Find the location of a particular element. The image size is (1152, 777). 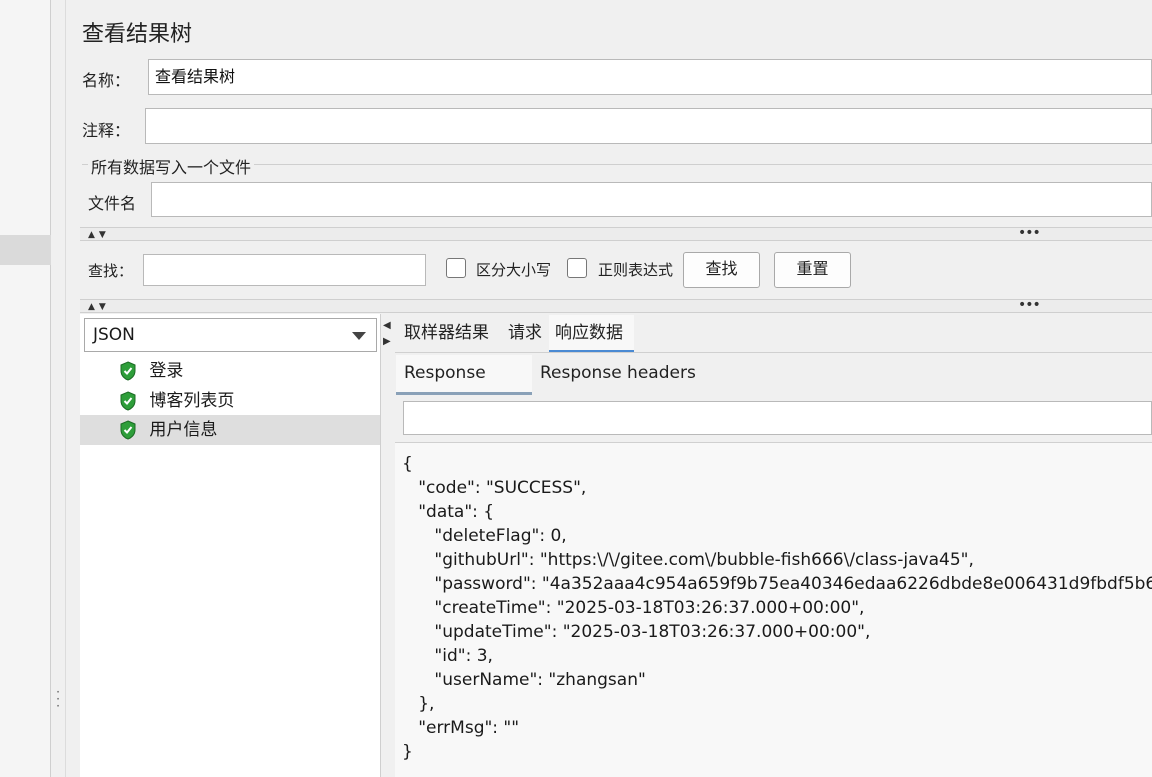

tab-sampler-result: 取样器结果 is located at coordinates (446, 334).